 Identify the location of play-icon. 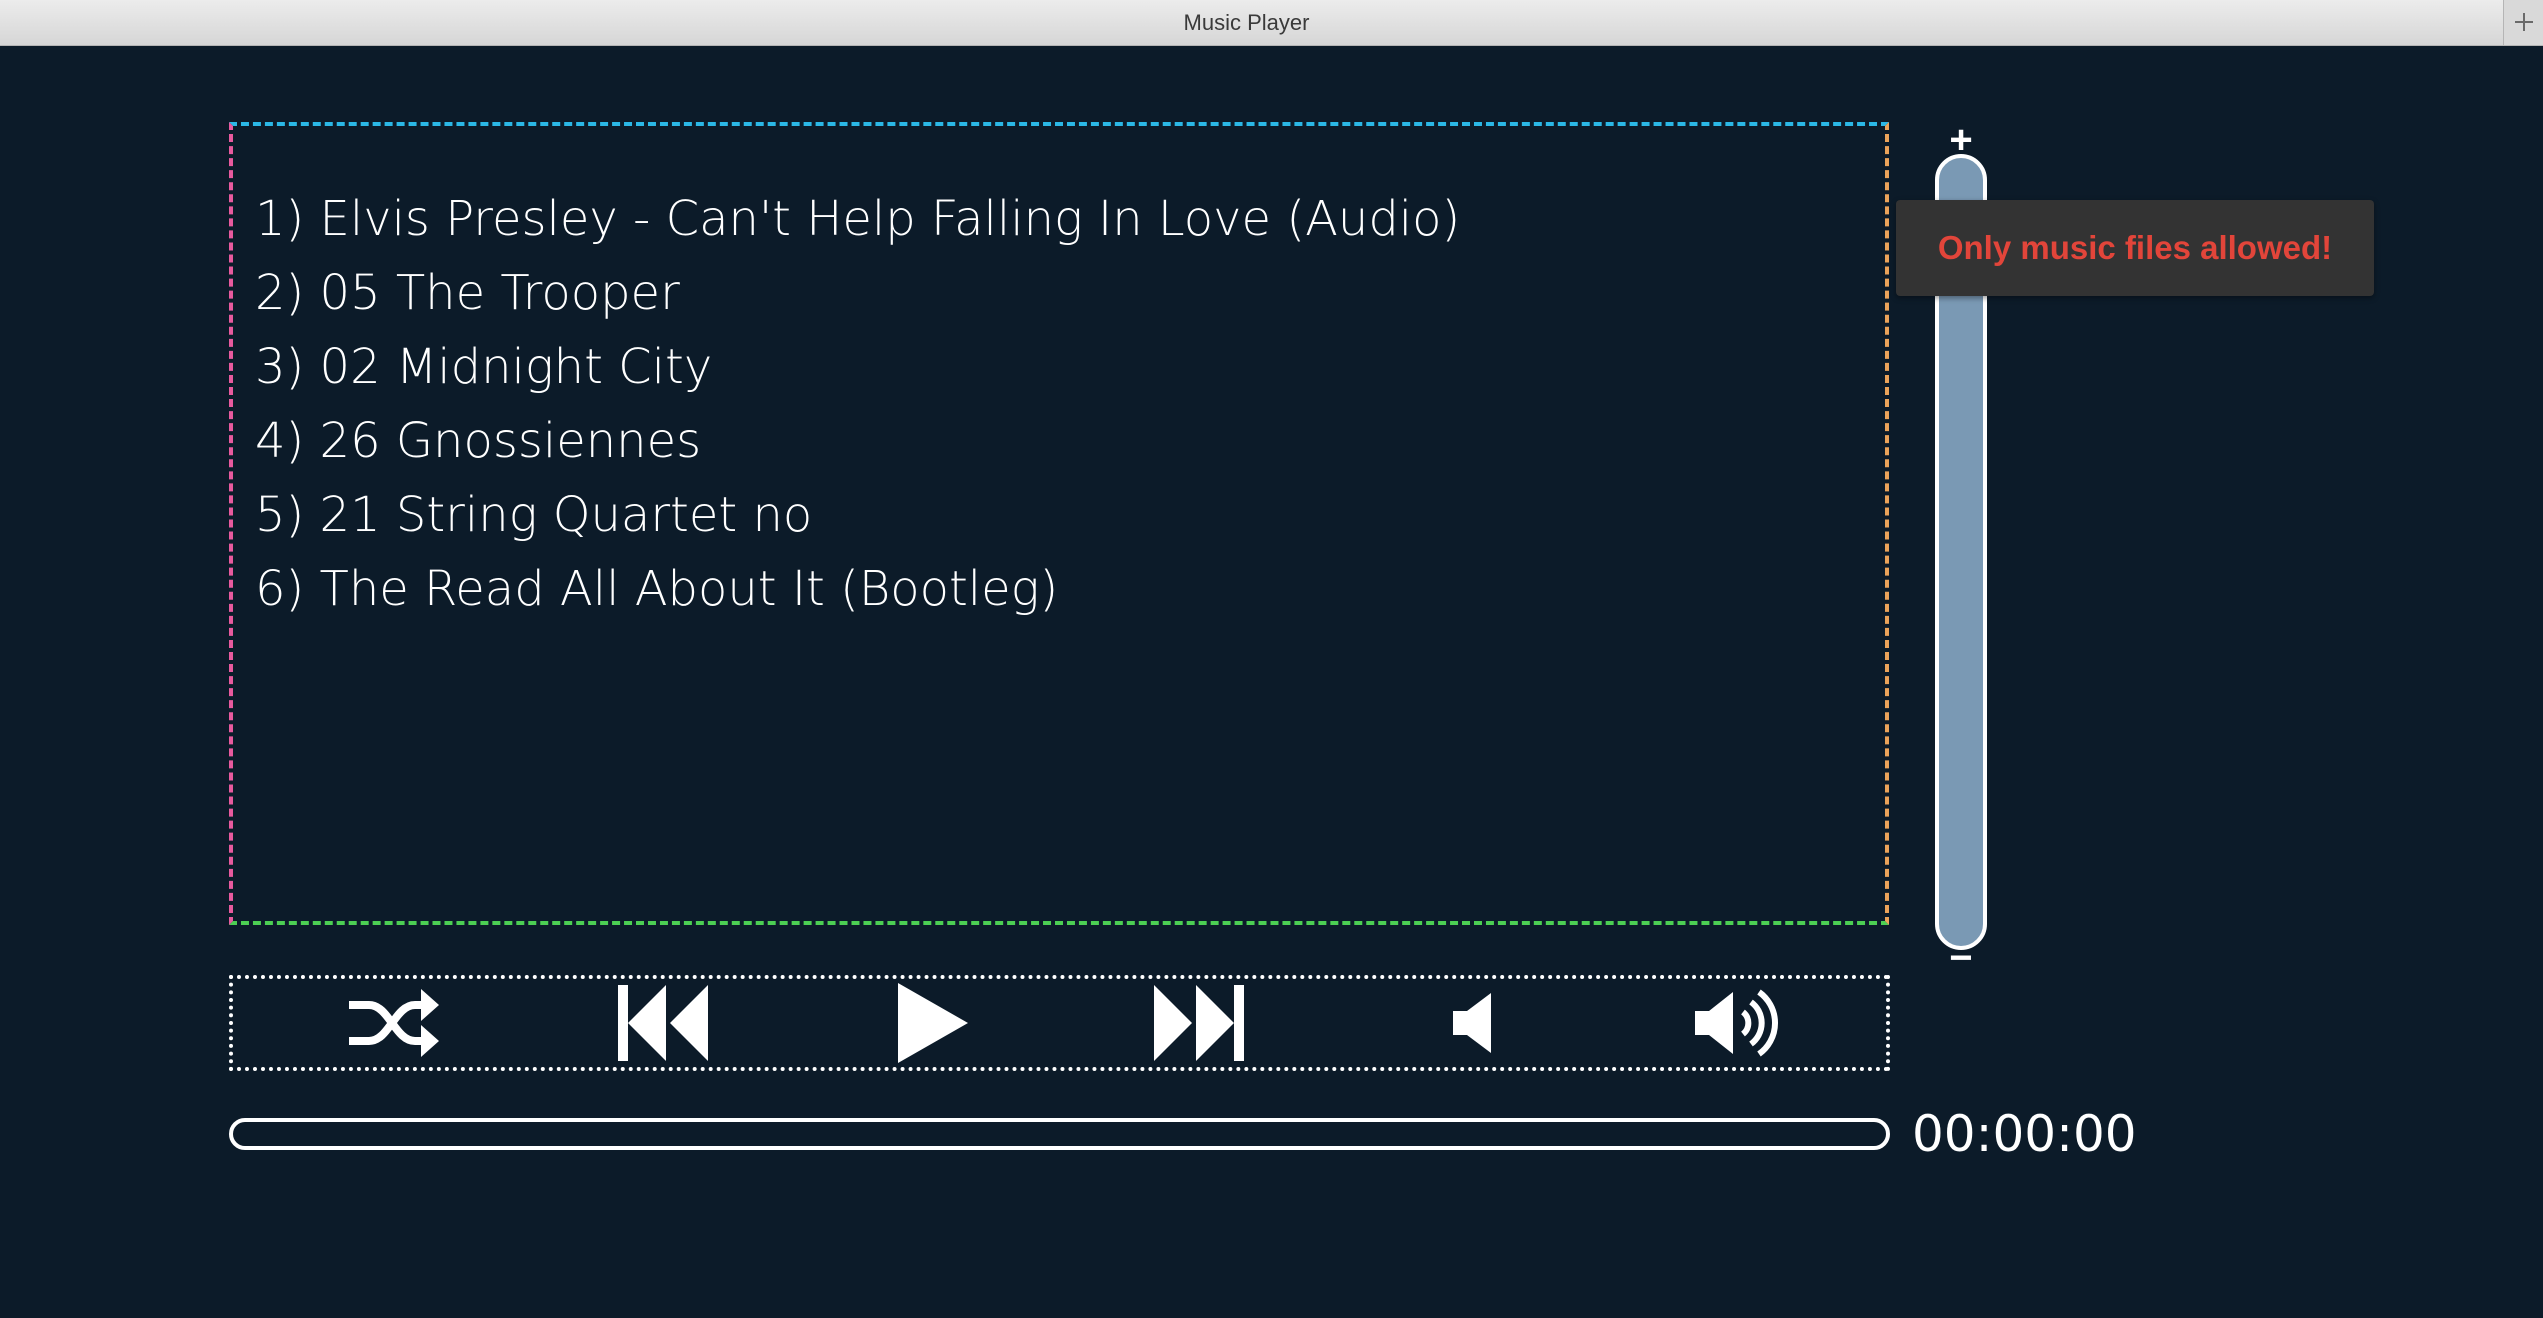
(933, 1023).